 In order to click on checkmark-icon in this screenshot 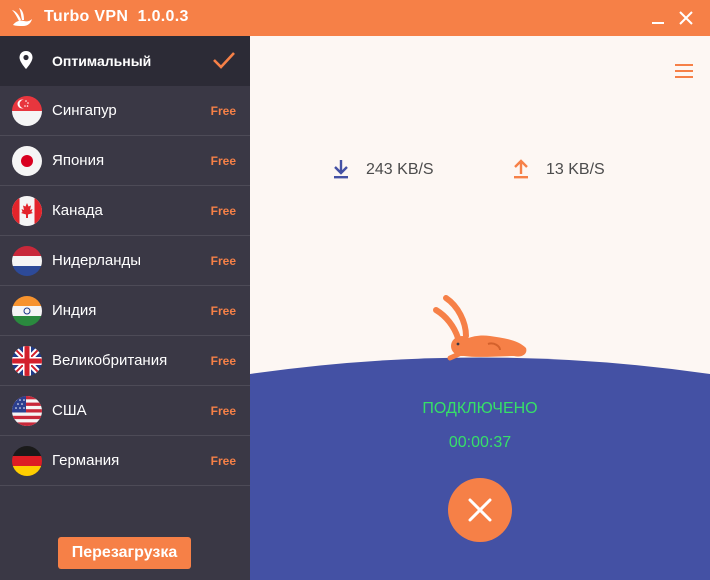, I will do `click(224, 60)`.